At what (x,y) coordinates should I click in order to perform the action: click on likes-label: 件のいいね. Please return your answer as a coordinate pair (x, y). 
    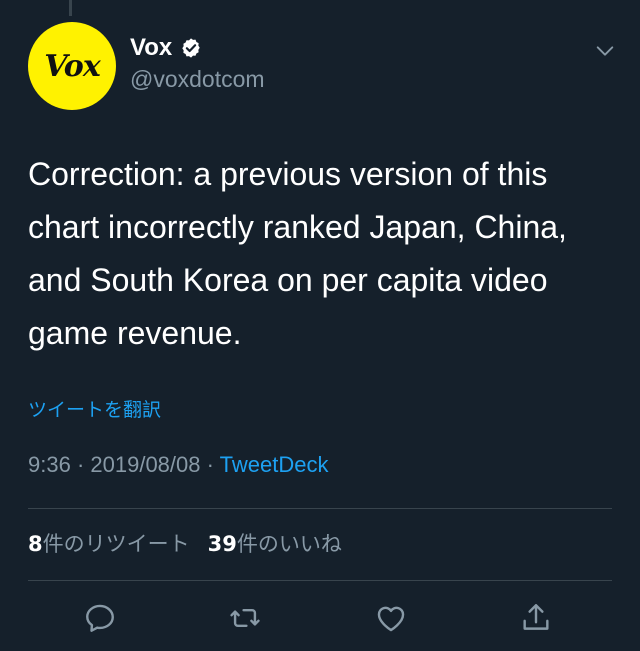
    Looking at the image, I should click on (289, 544).